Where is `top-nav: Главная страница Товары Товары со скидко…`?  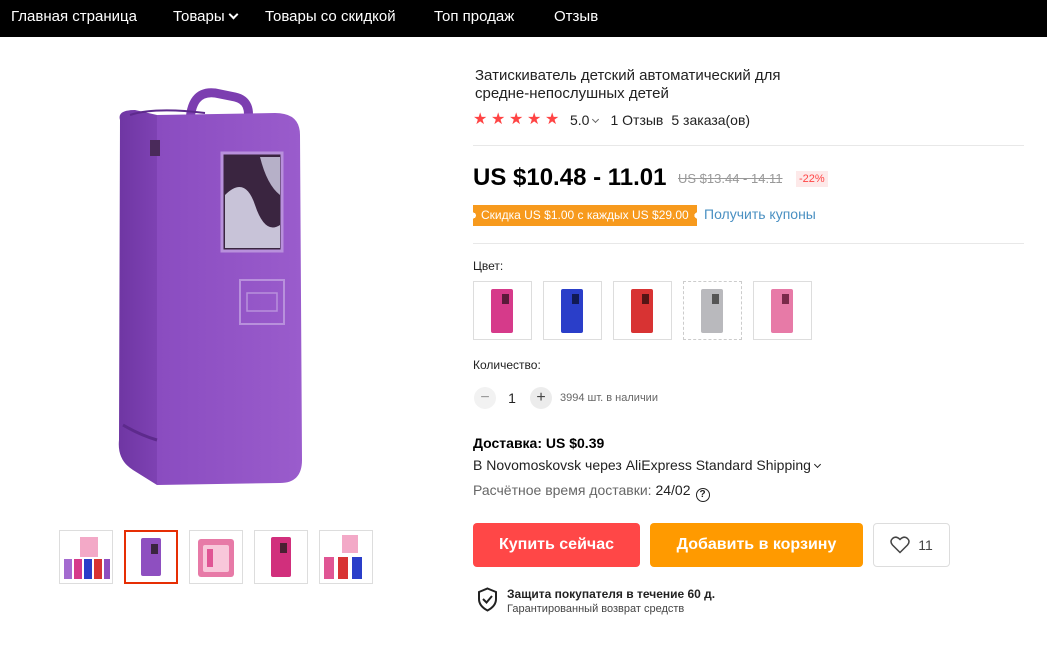 top-nav: Главная страница Товары Товары со скидко… is located at coordinates (523, 18).